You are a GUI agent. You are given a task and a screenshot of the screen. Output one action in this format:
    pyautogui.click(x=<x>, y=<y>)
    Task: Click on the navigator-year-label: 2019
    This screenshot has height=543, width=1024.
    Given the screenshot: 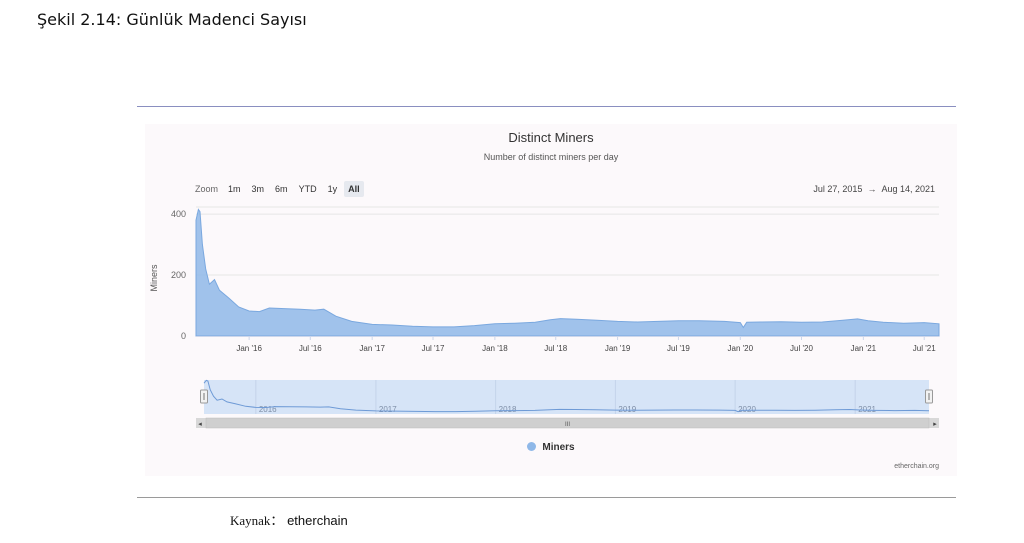 What is the action you would take?
    pyautogui.click(x=627, y=409)
    